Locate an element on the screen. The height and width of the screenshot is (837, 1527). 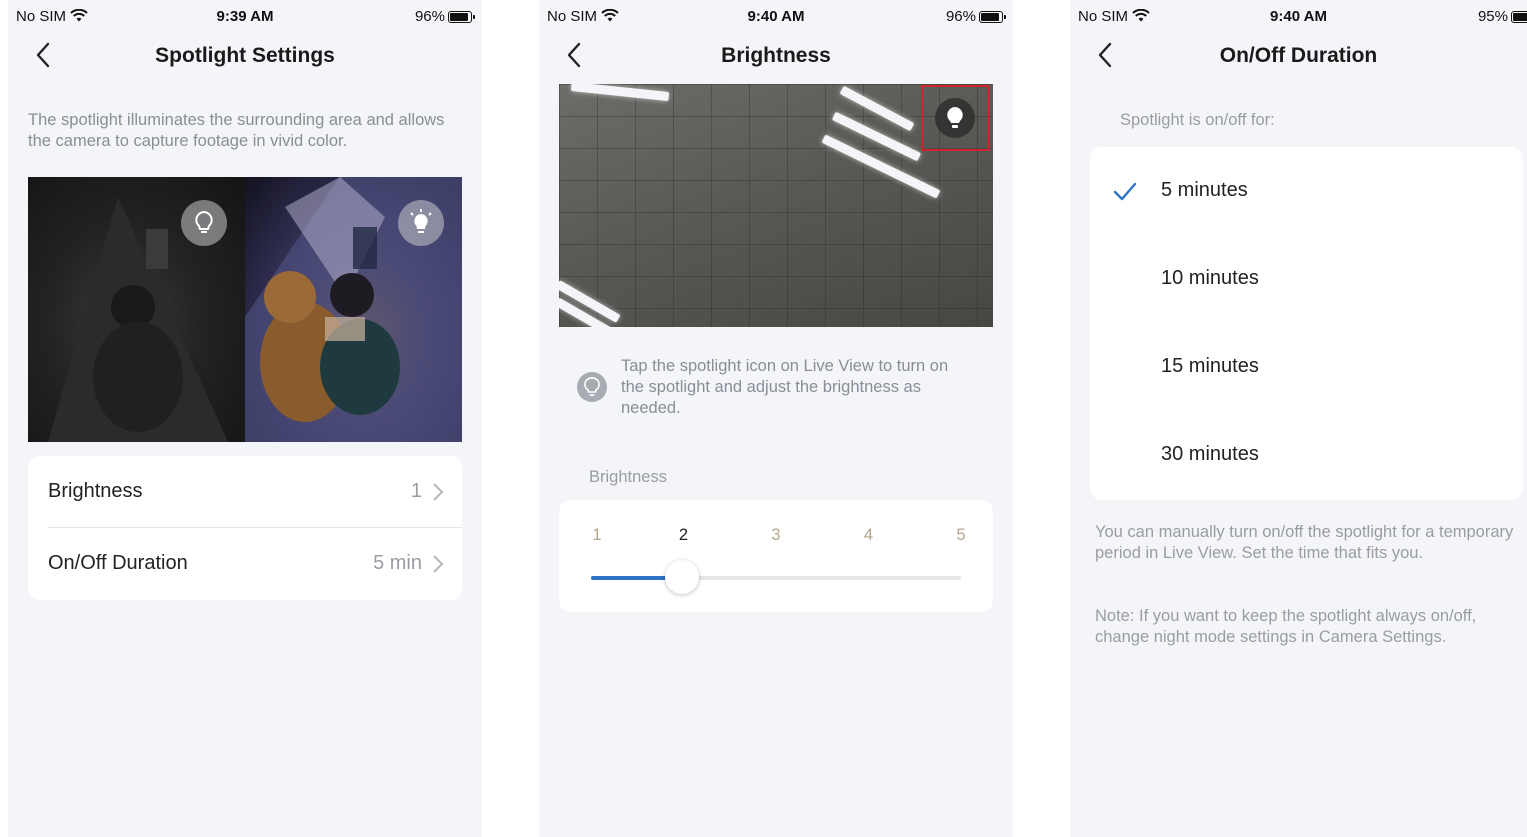
brightness-slider-card: 1 2 3 4 5 is located at coordinates (776, 556).